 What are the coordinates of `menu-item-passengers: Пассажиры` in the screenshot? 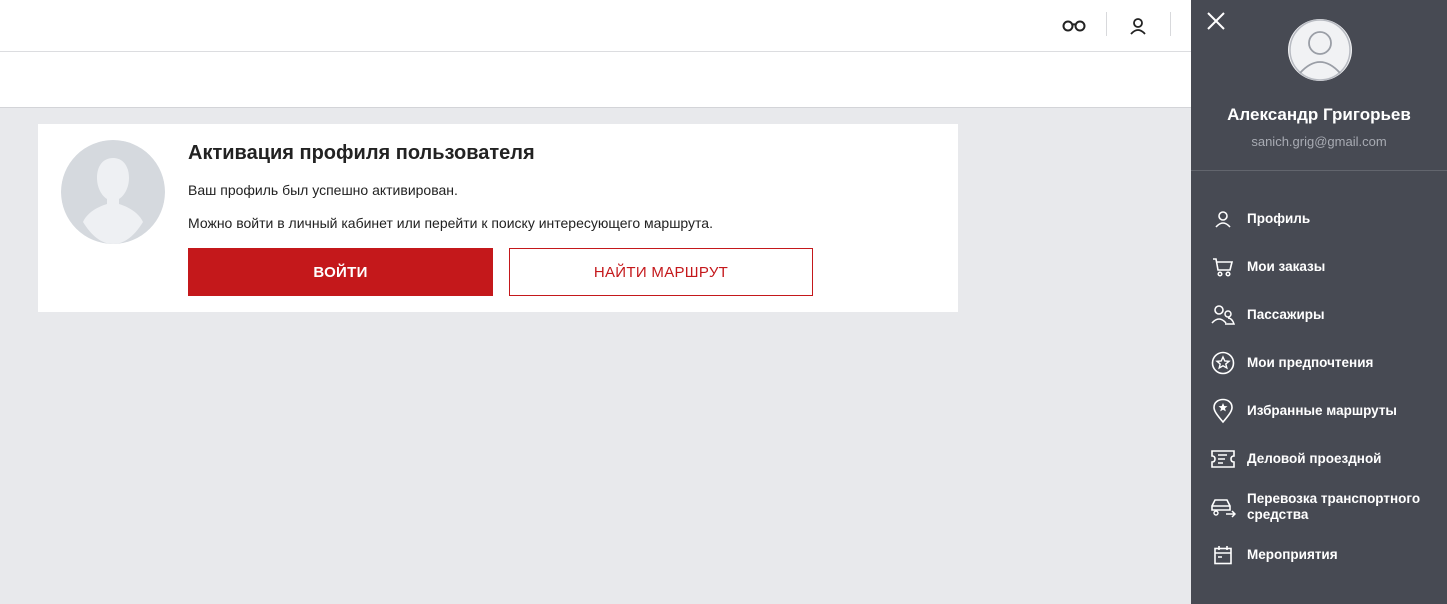 It's located at (1319, 315).